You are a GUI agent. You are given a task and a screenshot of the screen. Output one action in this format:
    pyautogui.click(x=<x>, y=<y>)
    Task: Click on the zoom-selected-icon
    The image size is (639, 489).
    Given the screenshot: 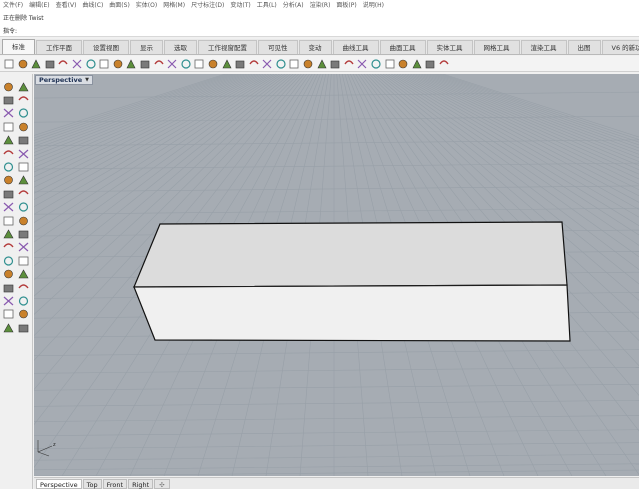 What is the action you would take?
    pyautogui.click(x=199, y=64)
    